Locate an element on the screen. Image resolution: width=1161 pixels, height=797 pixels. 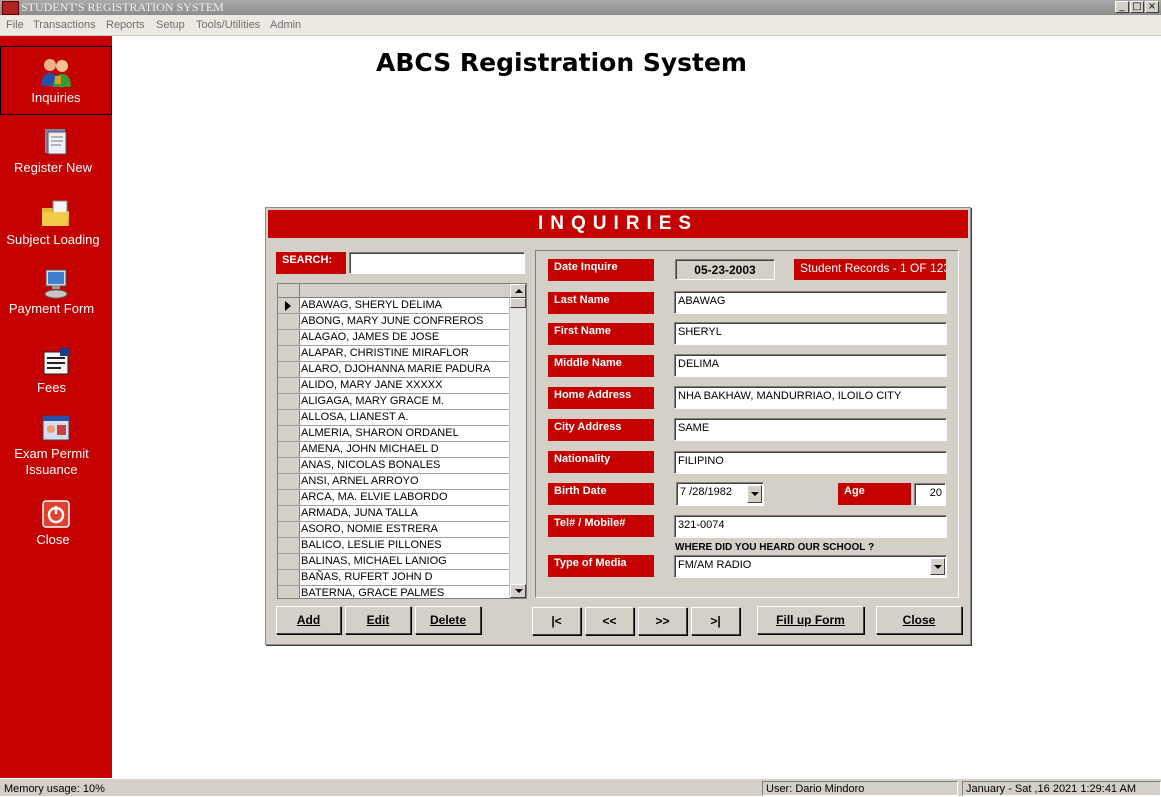
age-field: 20 is located at coordinates (930, 494).